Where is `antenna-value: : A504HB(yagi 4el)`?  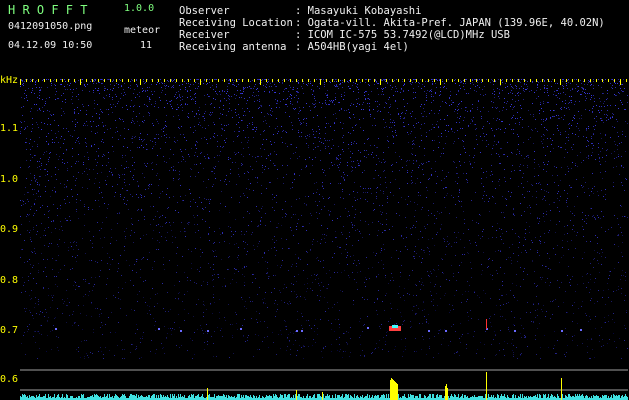 antenna-value: : A504HB(yagi 4el) is located at coordinates (352, 47).